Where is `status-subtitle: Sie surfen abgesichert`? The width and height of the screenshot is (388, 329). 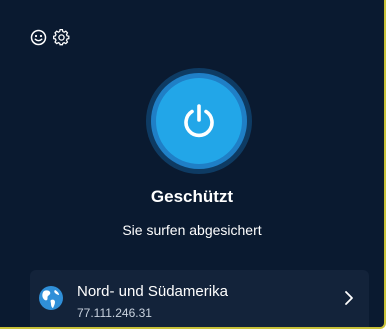 status-subtitle: Sie surfen abgesichert is located at coordinates (192, 230).